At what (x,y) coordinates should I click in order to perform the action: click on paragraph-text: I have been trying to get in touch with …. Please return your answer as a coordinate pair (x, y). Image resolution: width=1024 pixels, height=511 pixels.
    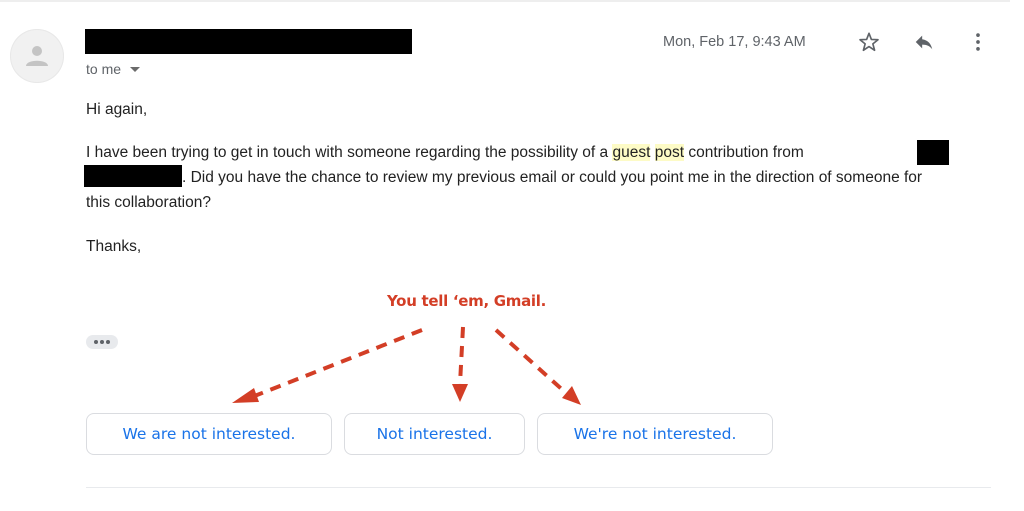
    Looking at the image, I should click on (349, 152).